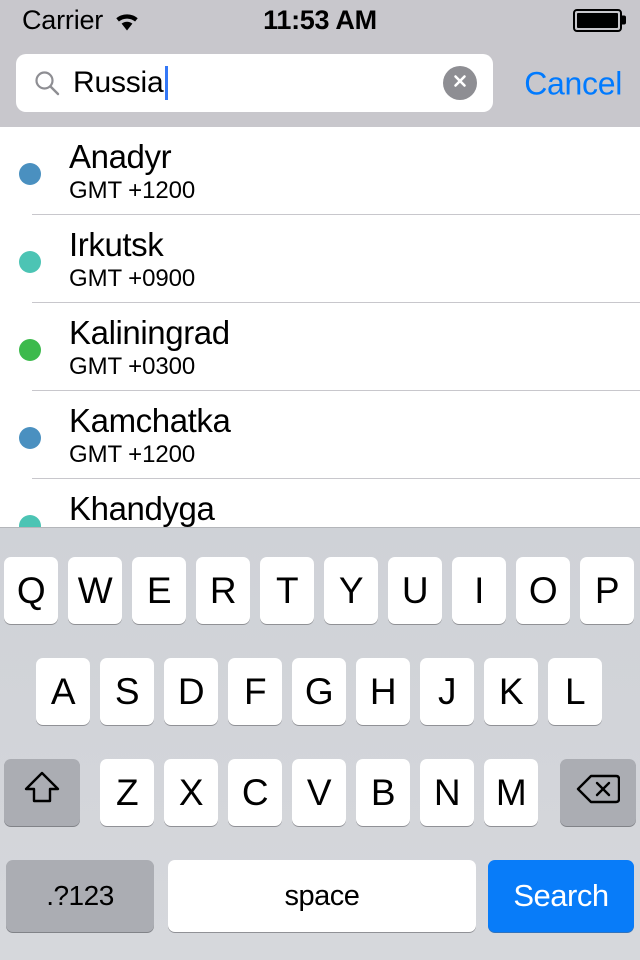 Image resolution: width=640 pixels, height=960 pixels. What do you see at coordinates (320, 259) in the screenshot?
I see `table-row: Irkutsk GMT +0900` at bounding box center [320, 259].